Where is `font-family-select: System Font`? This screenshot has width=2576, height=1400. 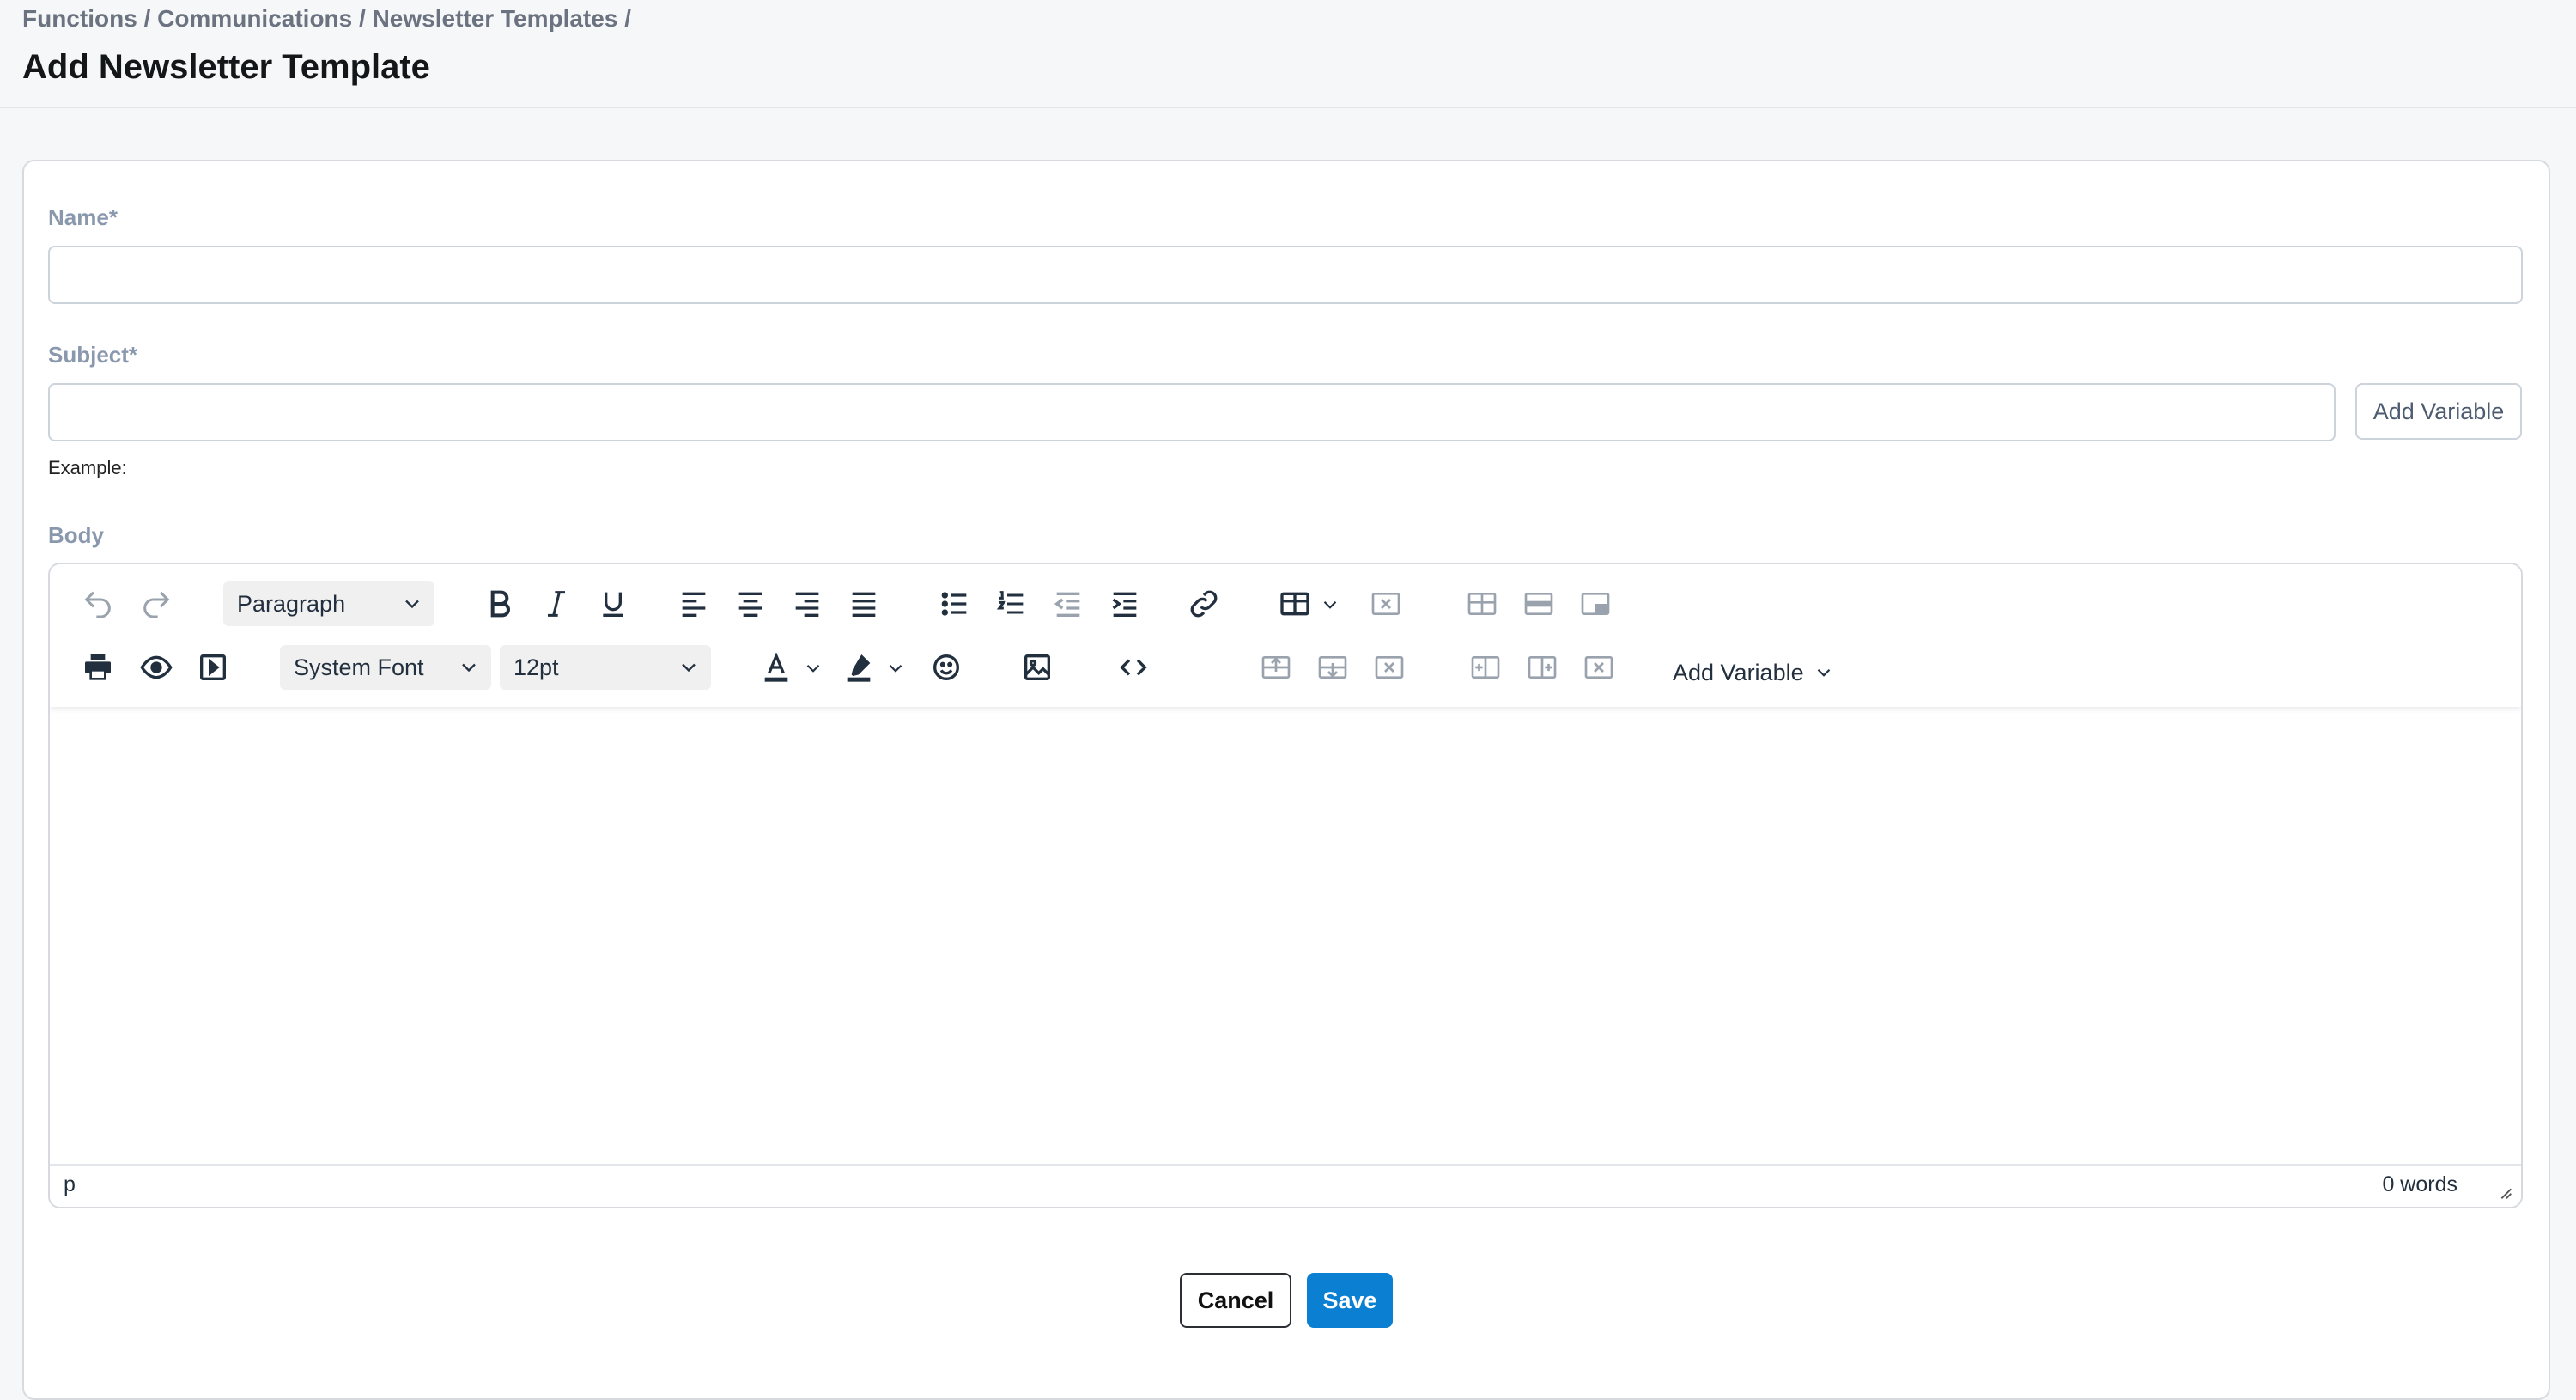
font-family-select: System Font is located at coordinates (386, 668).